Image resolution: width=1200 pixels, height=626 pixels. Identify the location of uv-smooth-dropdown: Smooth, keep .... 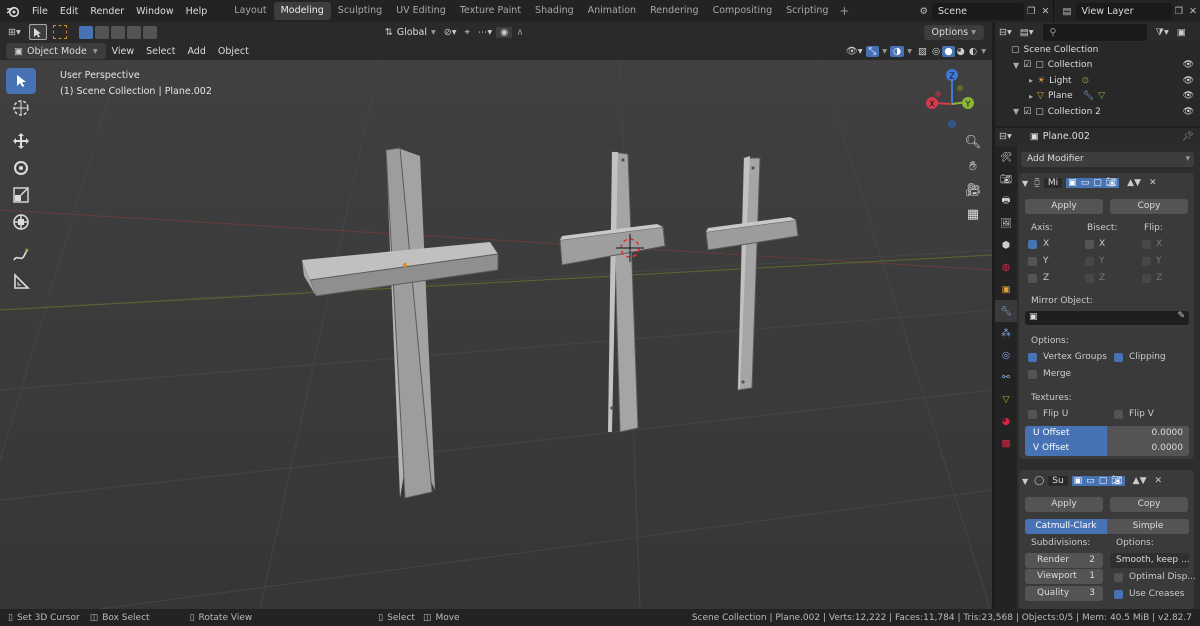
(1149, 560).